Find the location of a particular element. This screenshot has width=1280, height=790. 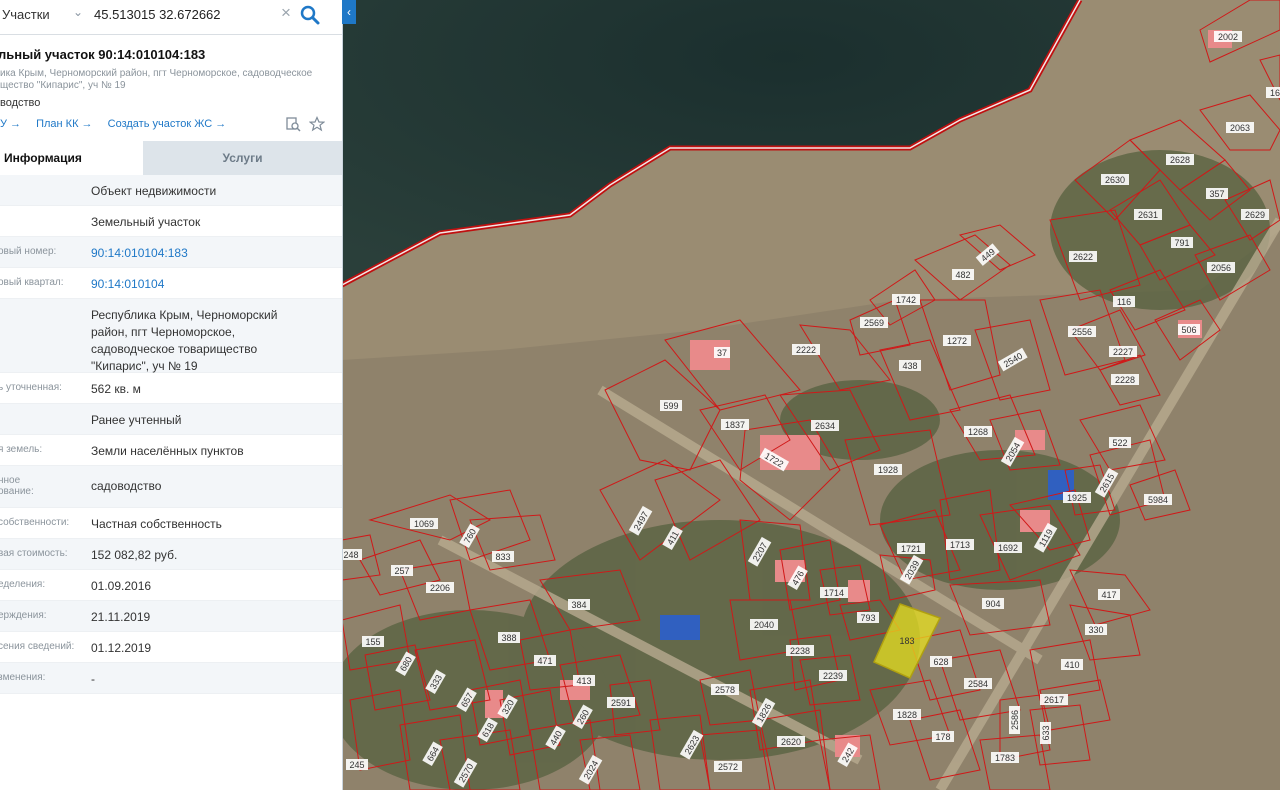

search-bar: Участки ⌄ 45.513015 32.672662 × is located at coordinates (171, 17).